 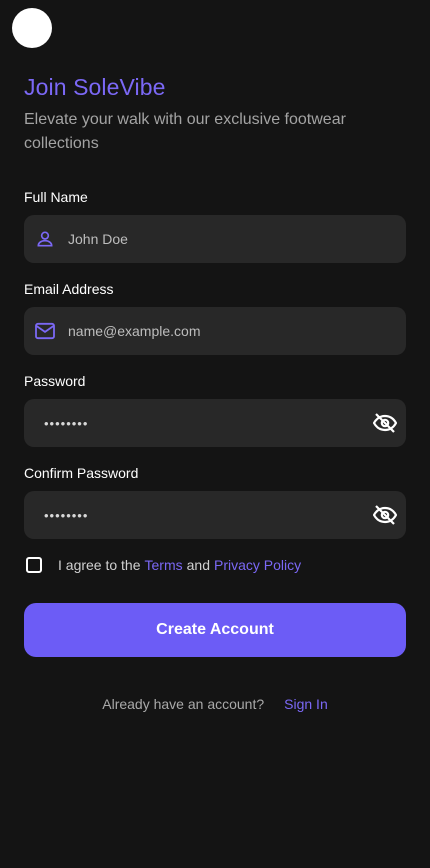 I want to click on back-button, so click(x=32, y=28).